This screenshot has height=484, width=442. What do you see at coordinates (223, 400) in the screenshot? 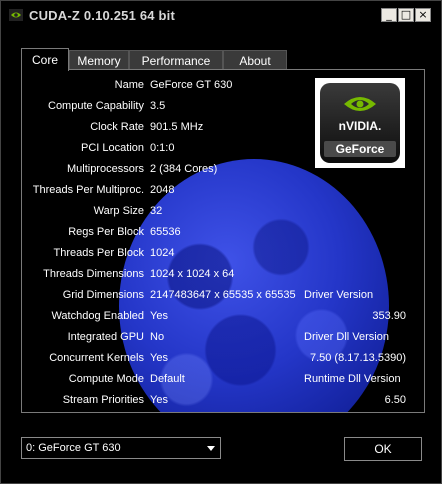
I see `row-stream-priorities: Stream Priorities Yes 6.50` at bounding box center [223, 400].